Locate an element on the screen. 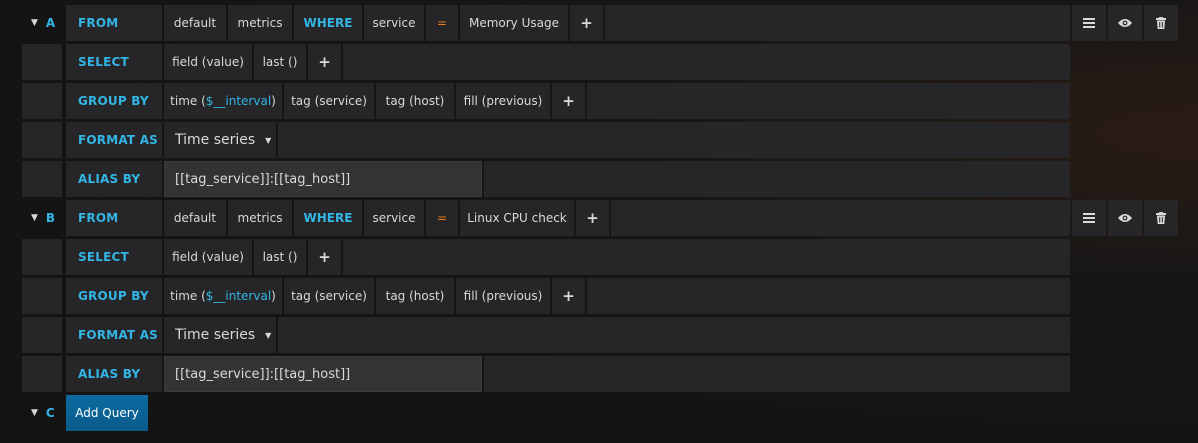  query-collapse-toggle: ▼ B is located at coordinates (42, 218).